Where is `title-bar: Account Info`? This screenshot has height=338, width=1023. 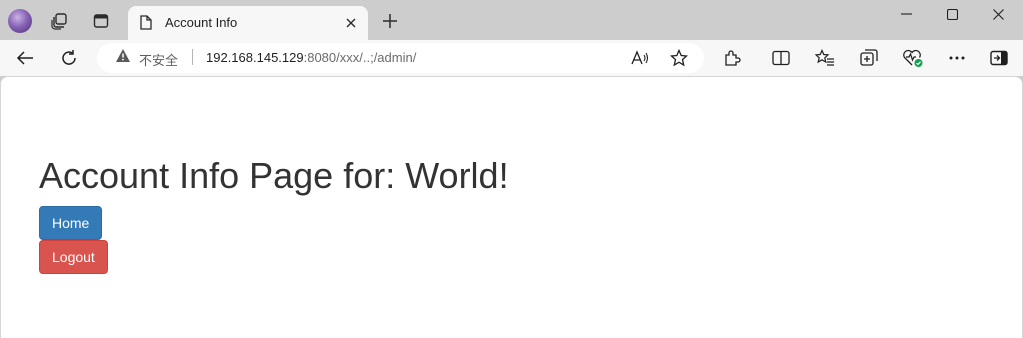 title-bar: Account Info is located at coordinates (511, 20).